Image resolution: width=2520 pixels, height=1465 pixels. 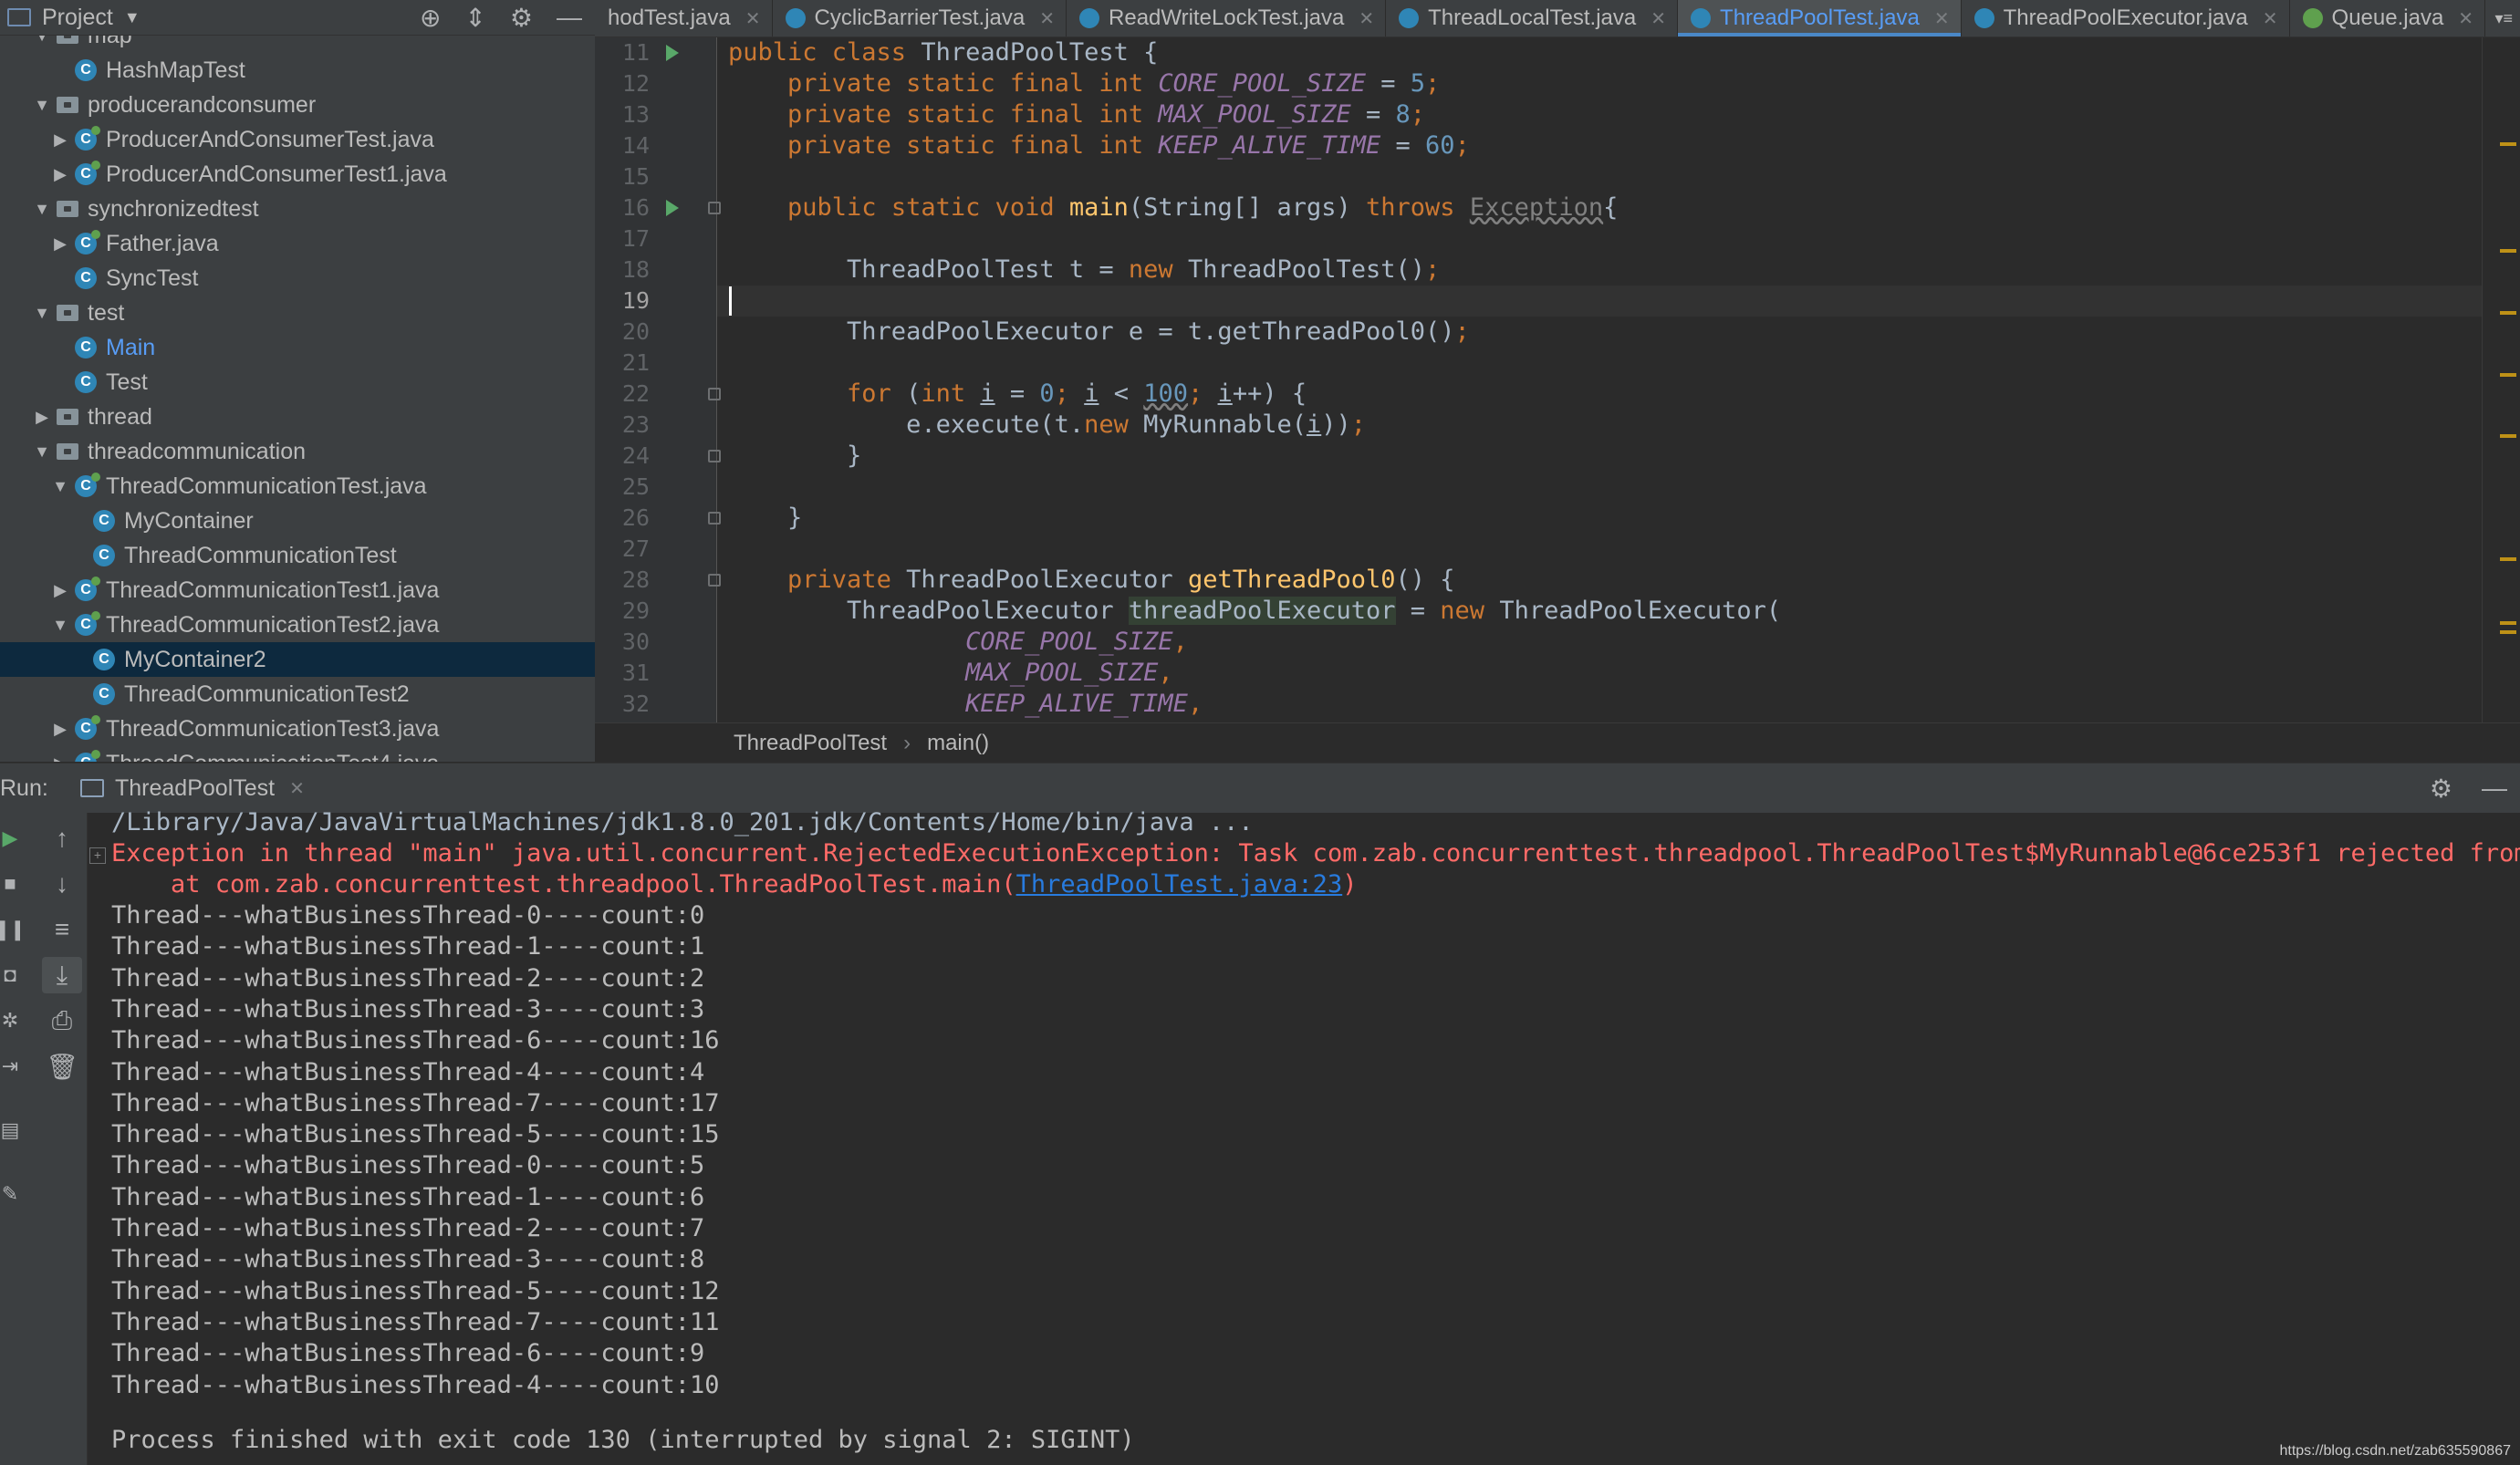 I want to click on stop-icon: ■, so click(x=10, y=884).